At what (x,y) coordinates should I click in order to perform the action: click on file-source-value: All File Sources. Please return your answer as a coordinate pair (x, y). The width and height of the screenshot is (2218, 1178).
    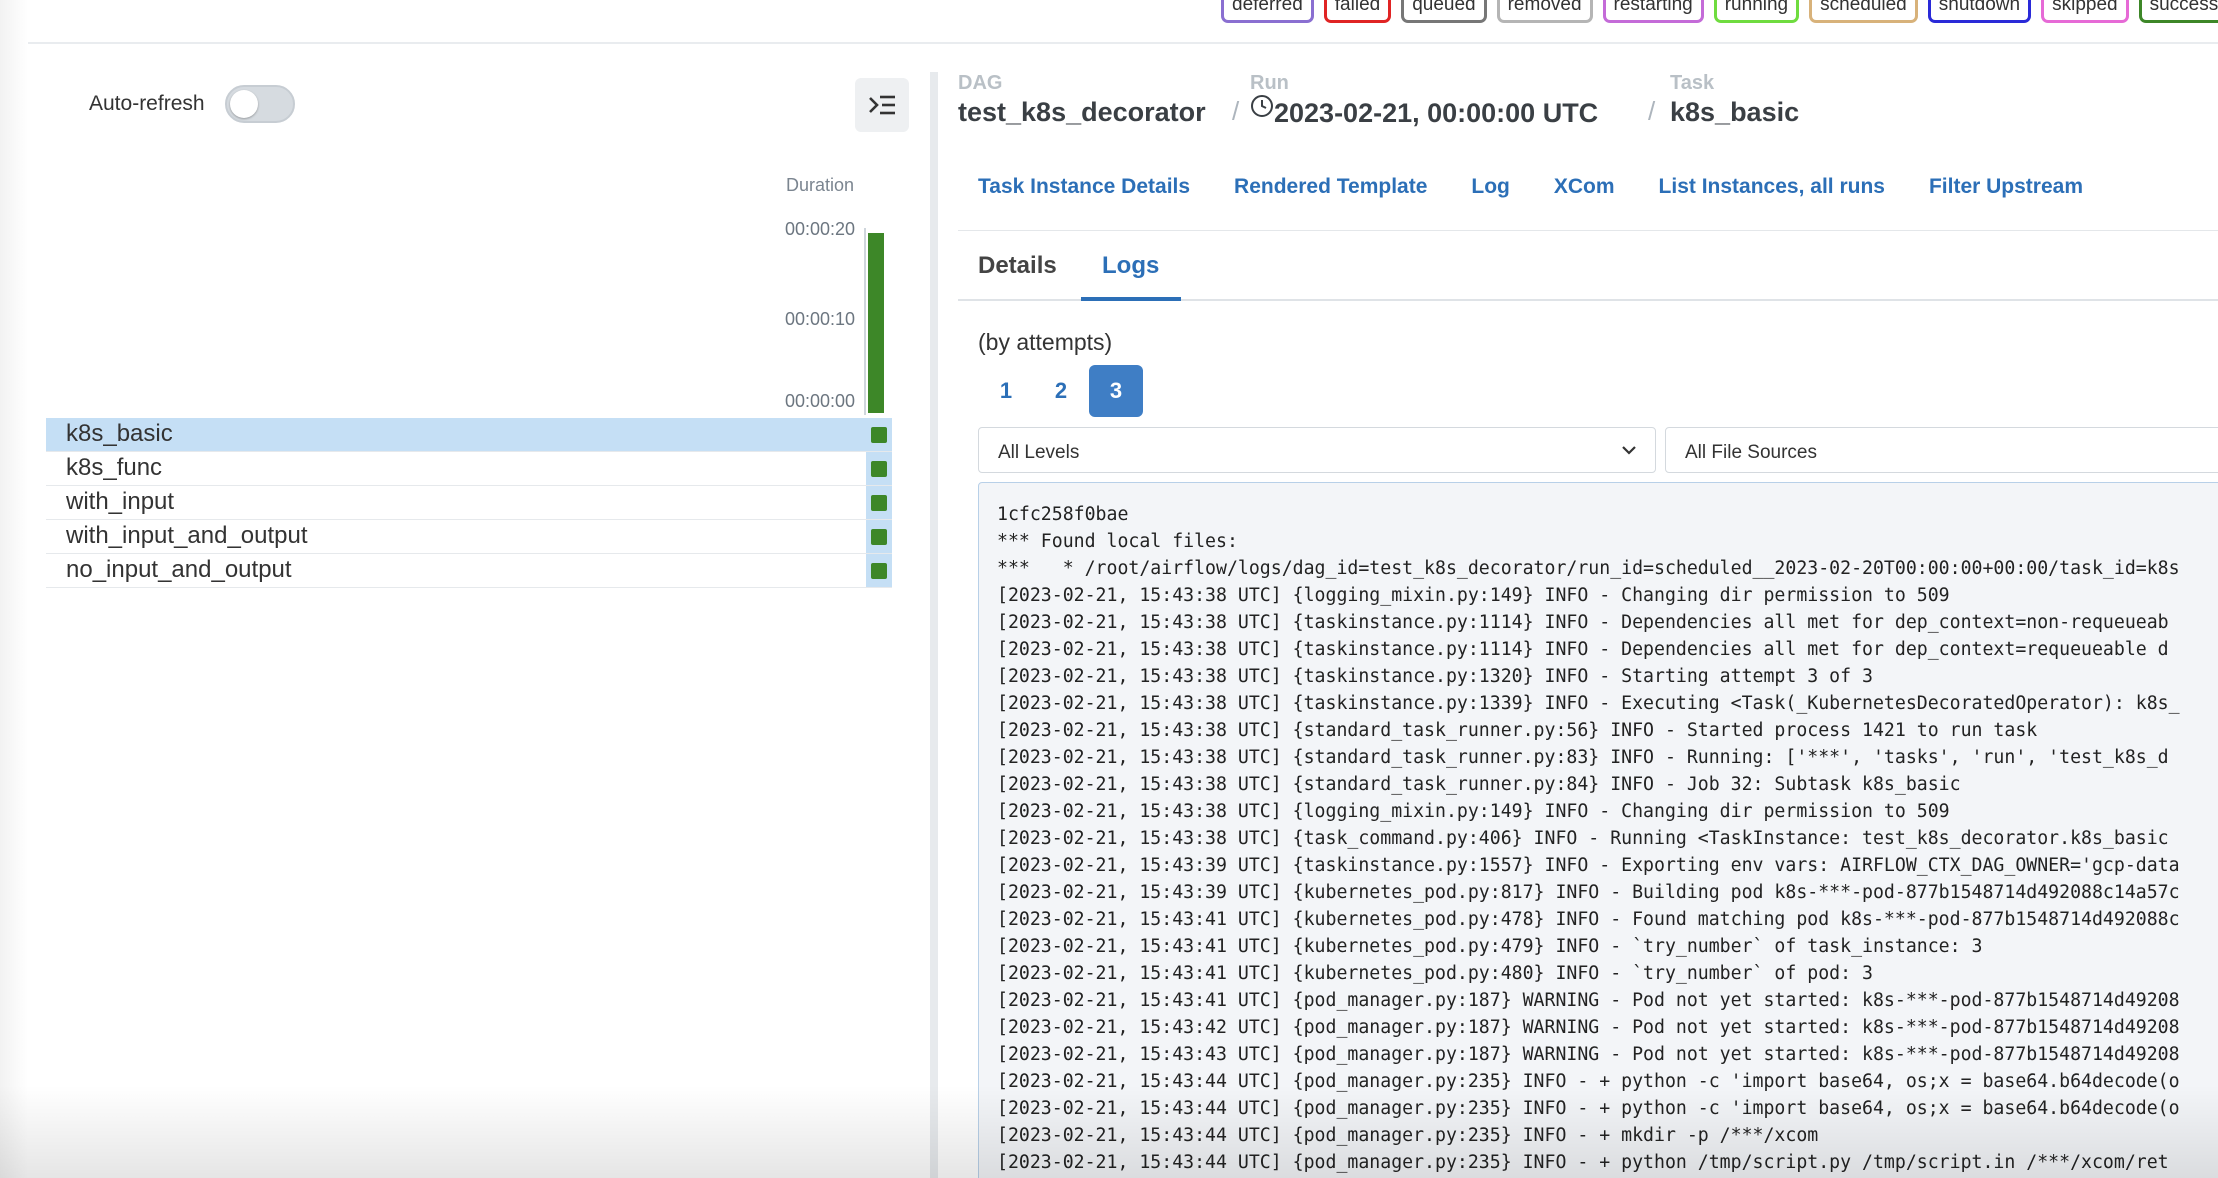
    Looking at the image, I should click on (1751, 452).